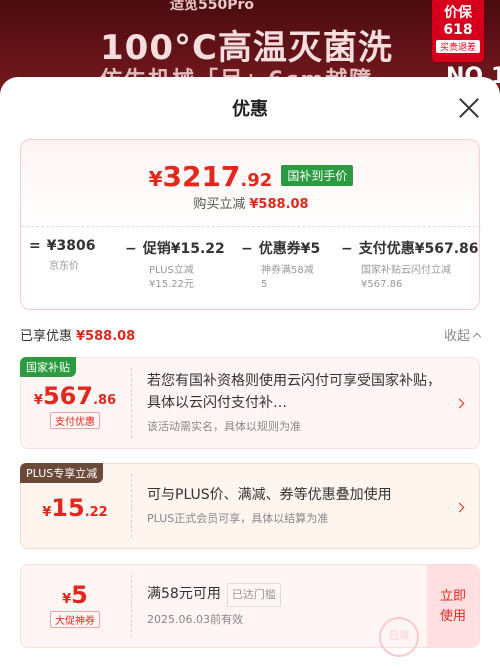 This screenshot has height=668, width=500. I want to click on coupon-amount-decimal: .86, so click(105, 400).